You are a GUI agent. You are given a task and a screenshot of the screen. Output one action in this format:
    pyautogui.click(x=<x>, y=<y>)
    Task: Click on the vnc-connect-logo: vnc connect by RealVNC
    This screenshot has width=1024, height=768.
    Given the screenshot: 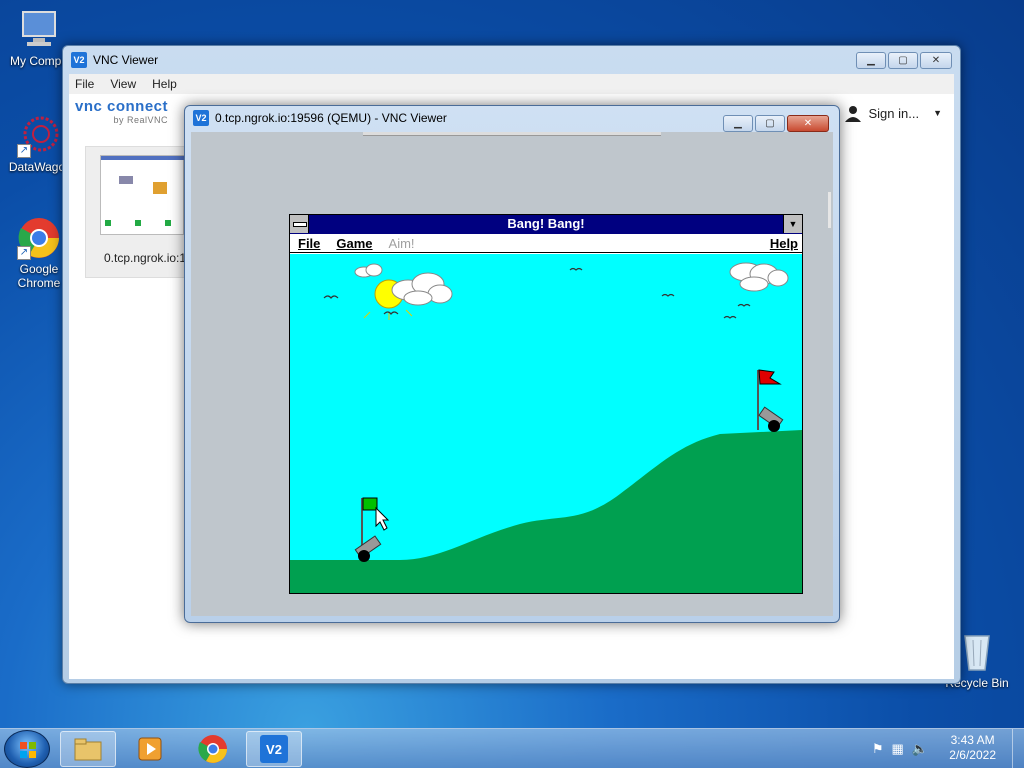 What is the action you would take?
    pyautogui.click(x=121, y=111)
    